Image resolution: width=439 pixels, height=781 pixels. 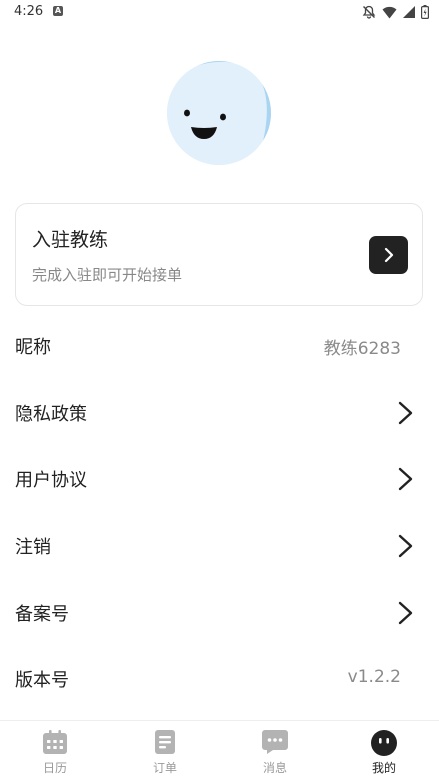 What do you see at coordinates (42, 614) in the screenshot?
I see `settings-row-label: 备案号` at bounding box center [42, 614].